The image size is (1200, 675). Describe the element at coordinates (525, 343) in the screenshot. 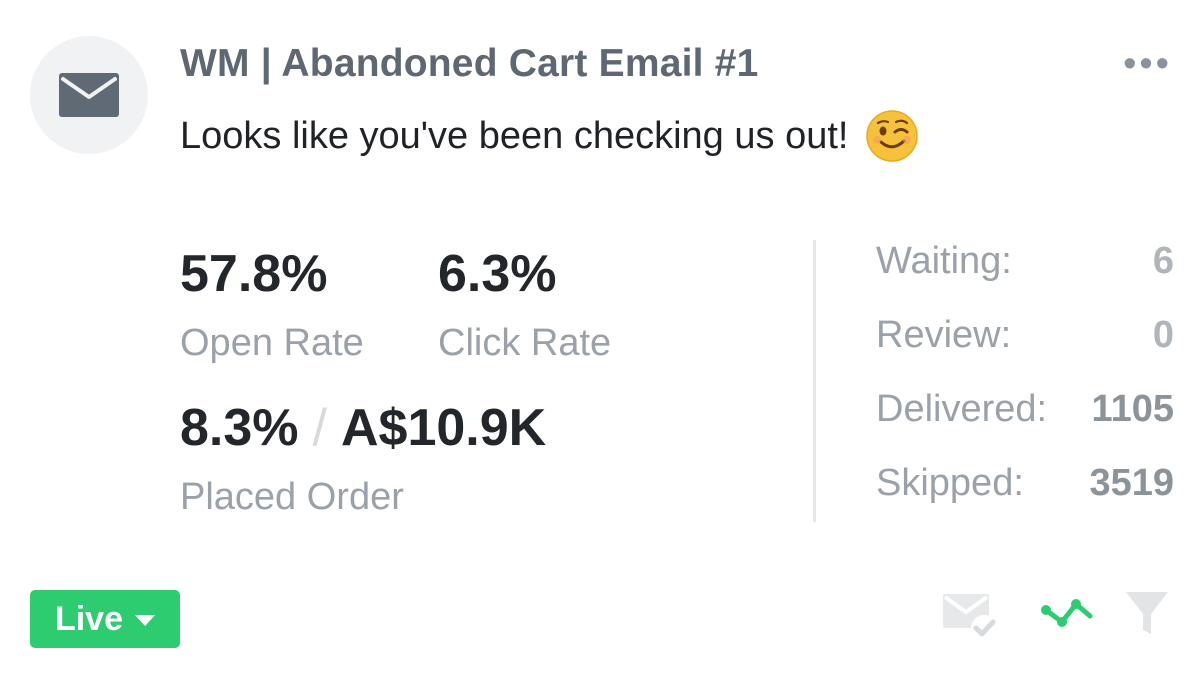

I see `click-rate-label: Click Rate` at that location.